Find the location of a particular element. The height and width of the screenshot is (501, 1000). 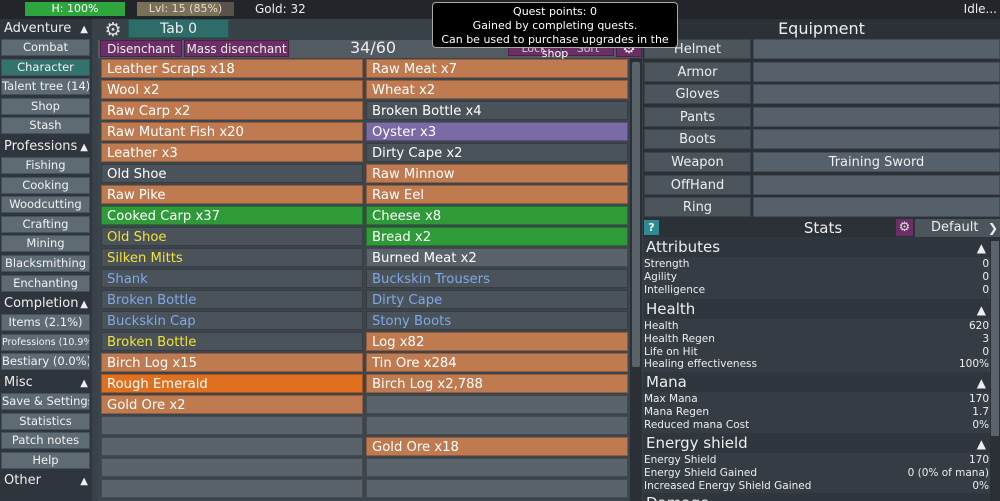

sidebar-item-talent-tree-14: Talent tree (14) is located at coordinates (45, 87).